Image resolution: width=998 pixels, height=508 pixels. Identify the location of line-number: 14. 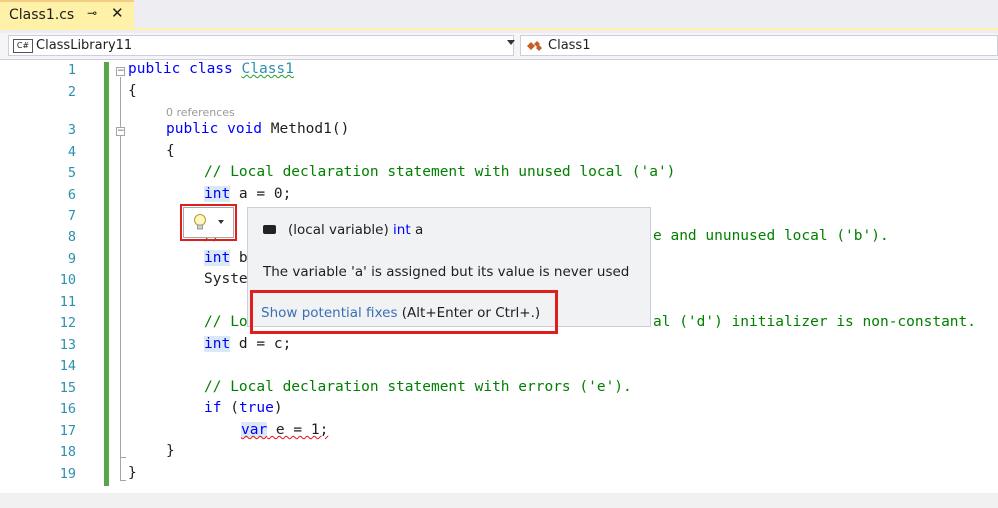
(67, 366).